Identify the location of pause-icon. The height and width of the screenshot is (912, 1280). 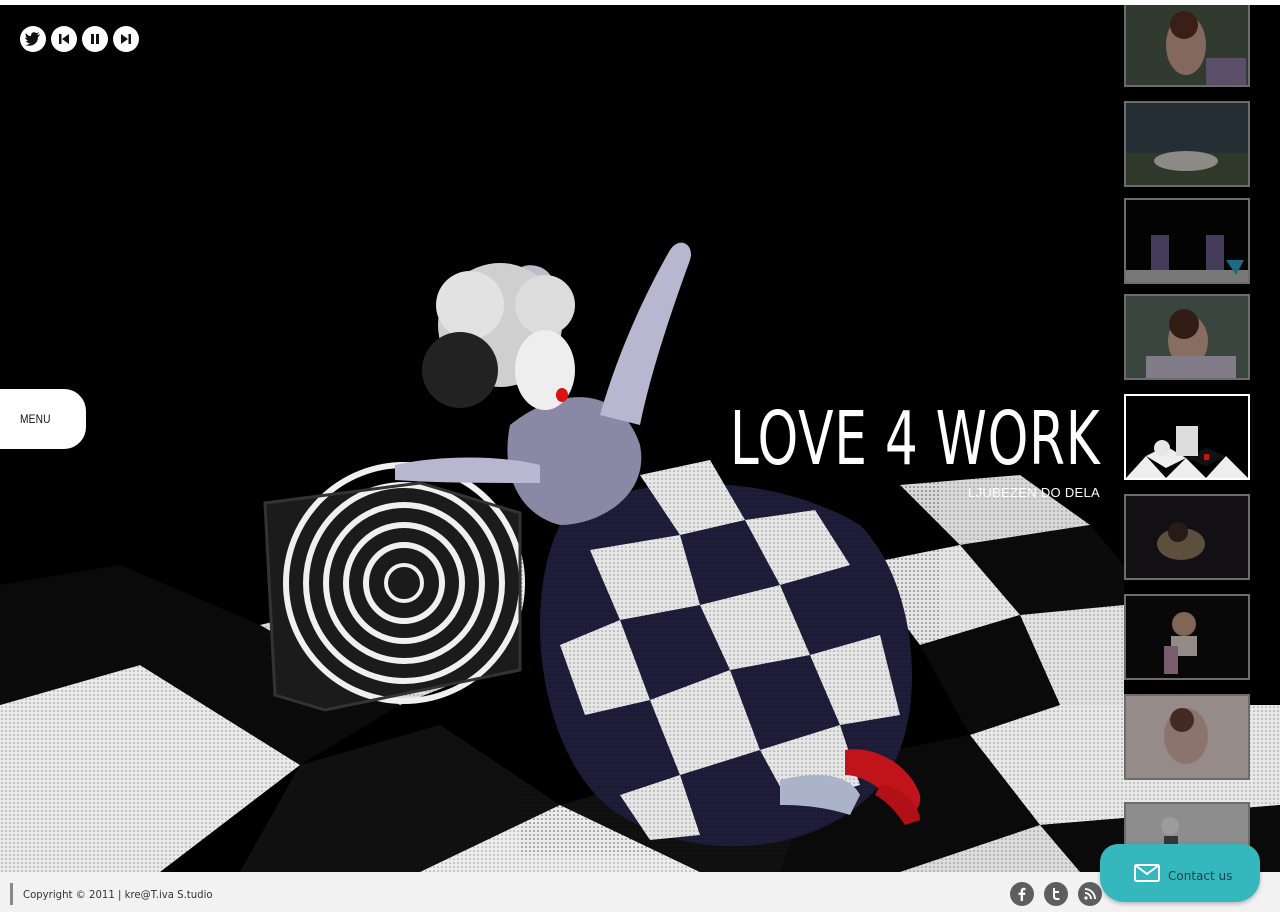
(95, 39).